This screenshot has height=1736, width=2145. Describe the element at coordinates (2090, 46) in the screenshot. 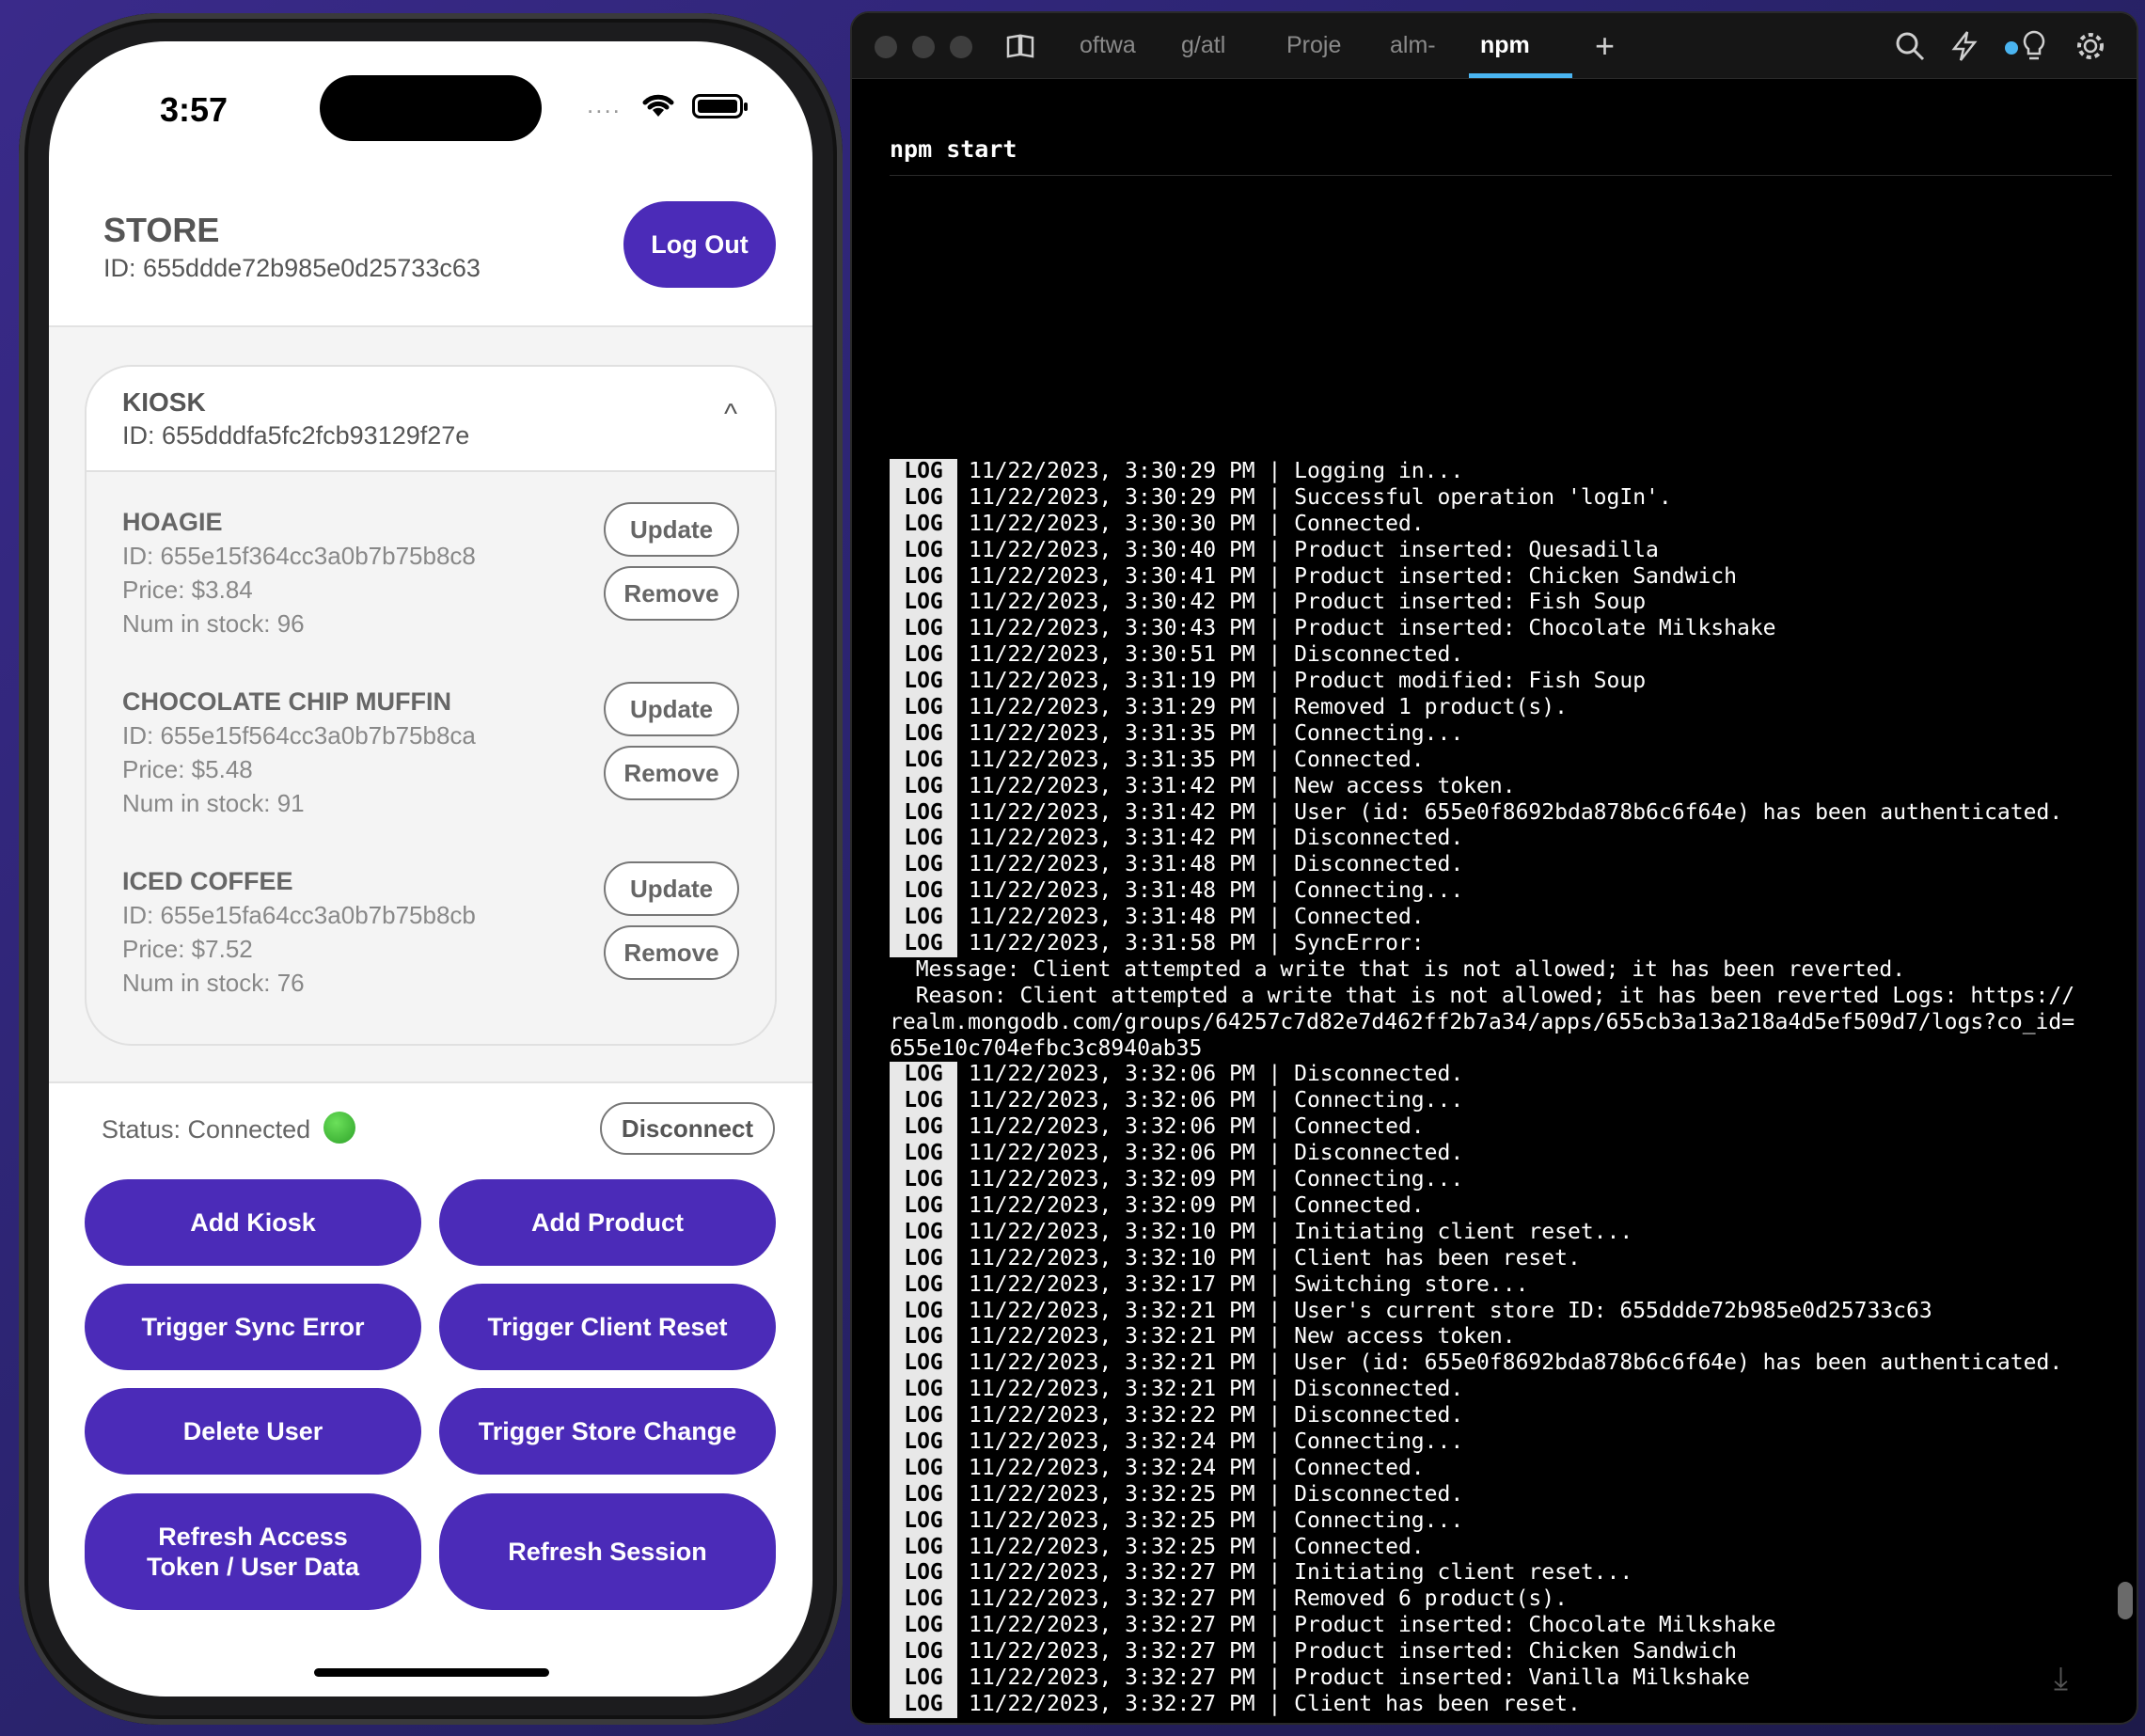

I see `gear-icon` at that location.